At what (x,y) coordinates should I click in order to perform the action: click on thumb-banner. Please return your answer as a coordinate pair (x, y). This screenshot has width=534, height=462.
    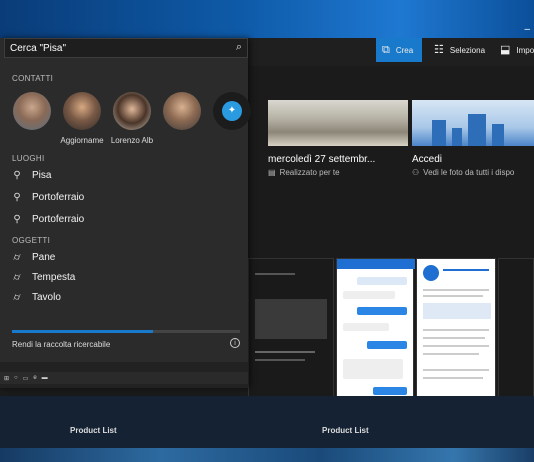
    Looking at the image, I should click on (457, 311).